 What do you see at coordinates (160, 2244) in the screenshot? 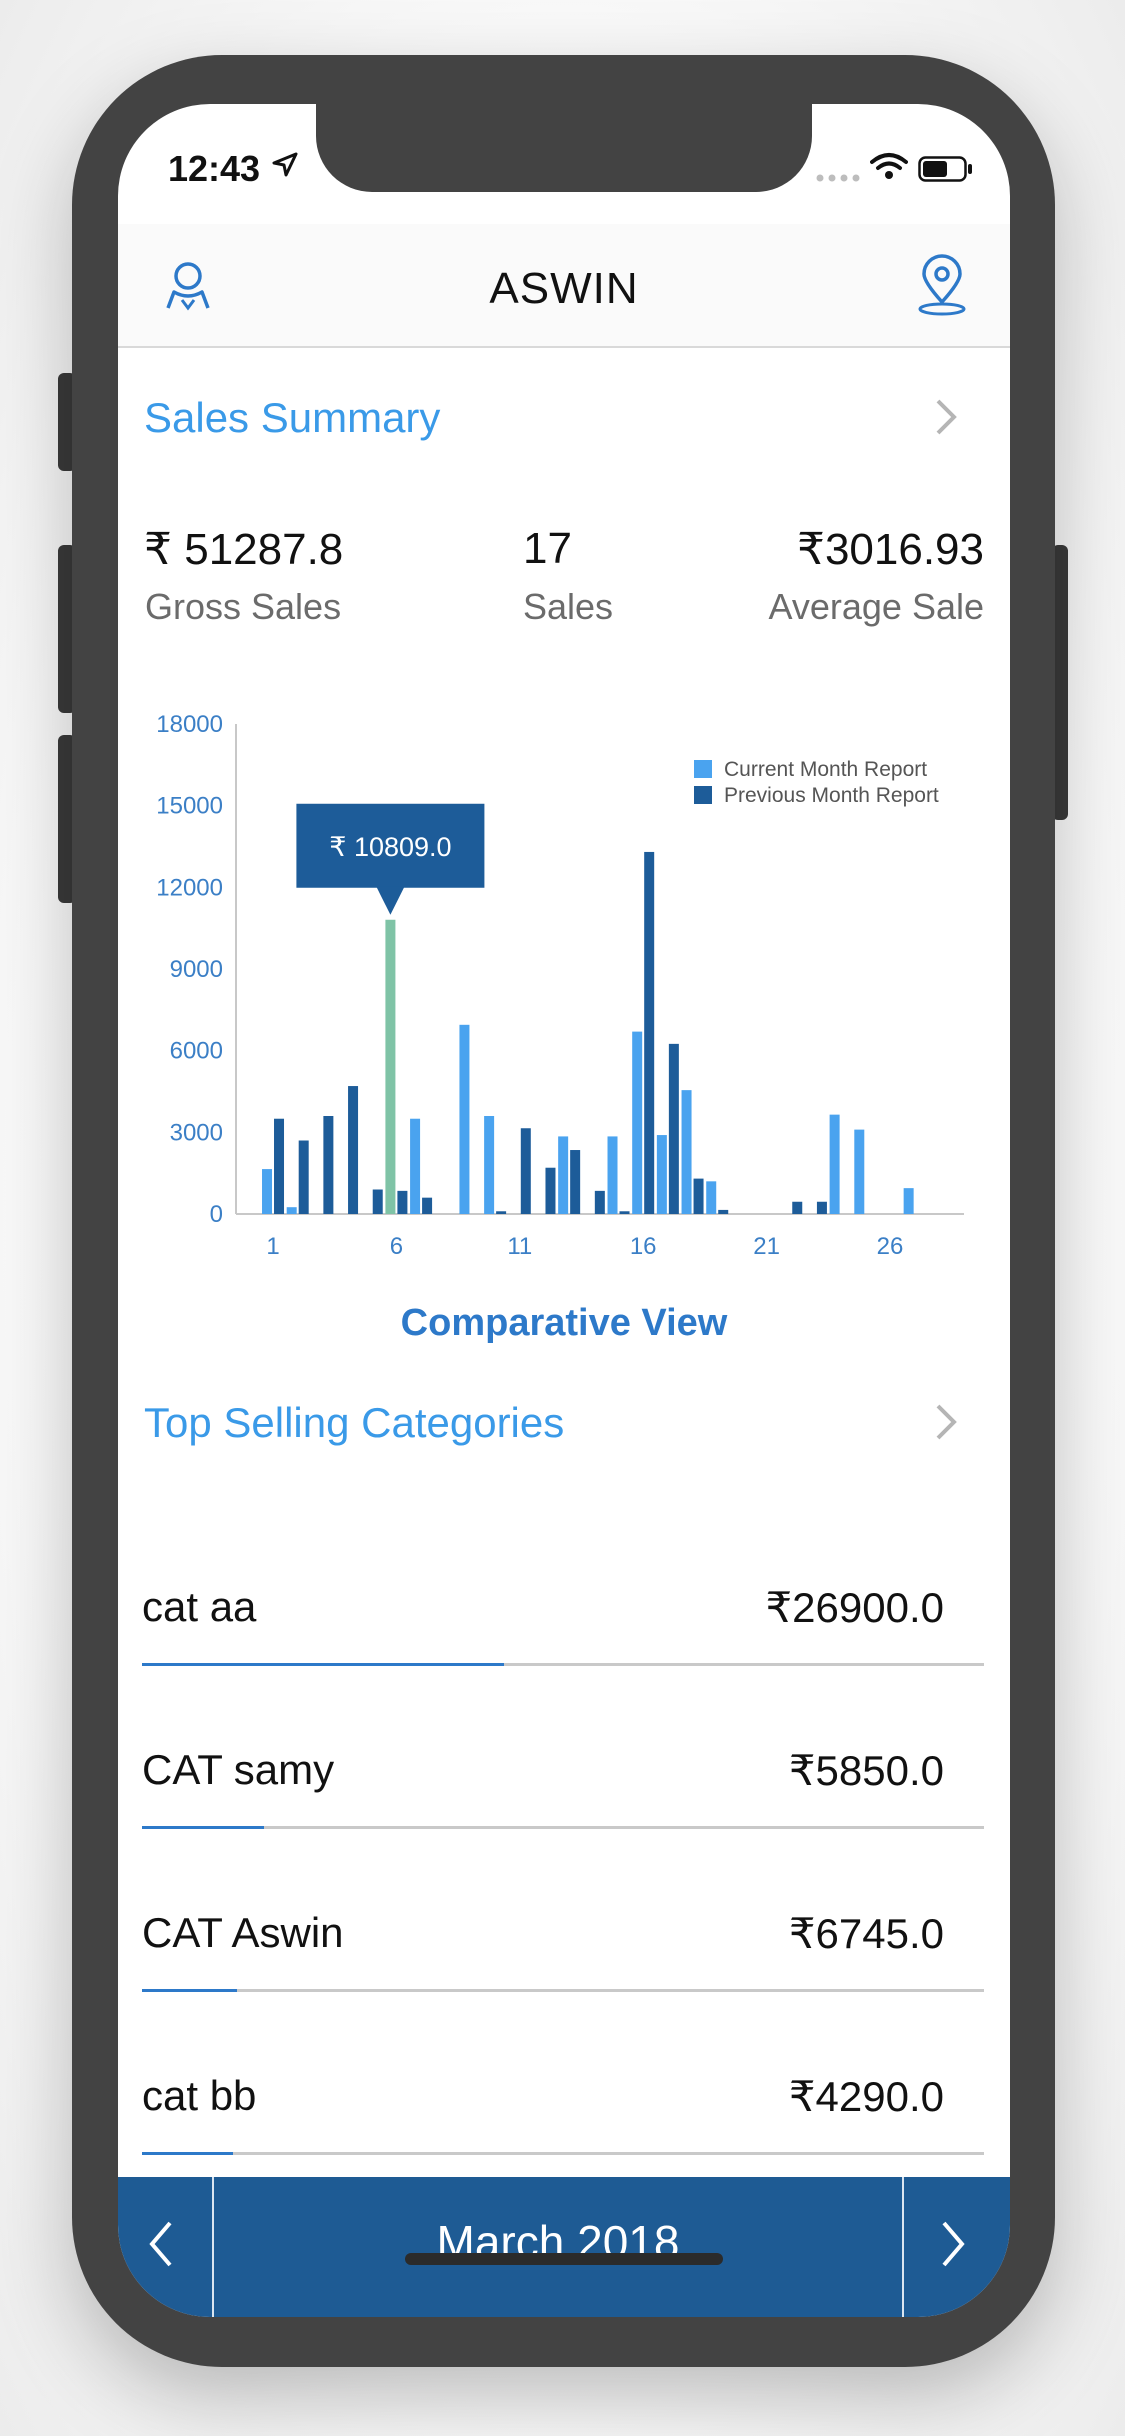
I see `chevron-left-icon` at bounding box center [160, 2244].